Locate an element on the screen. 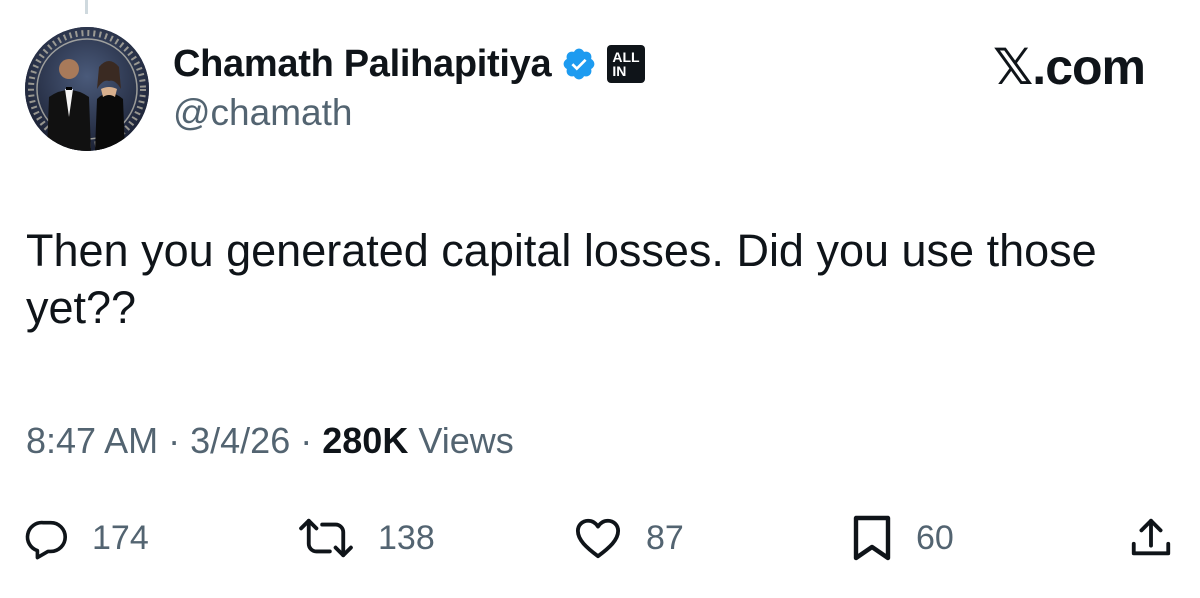 This screenshot has width=1200, height=598. brand-label: 𝕏.com is located at coordinates (1069, 67).